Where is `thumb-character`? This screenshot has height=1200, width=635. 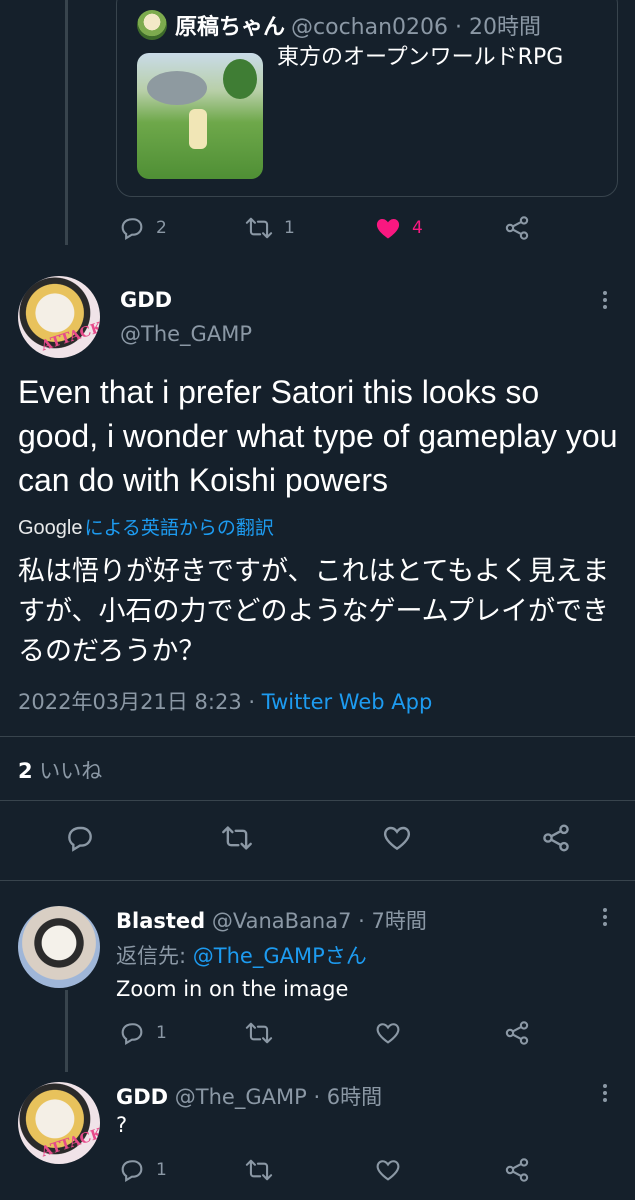
thumb-character is located at coordinates (198, 129).